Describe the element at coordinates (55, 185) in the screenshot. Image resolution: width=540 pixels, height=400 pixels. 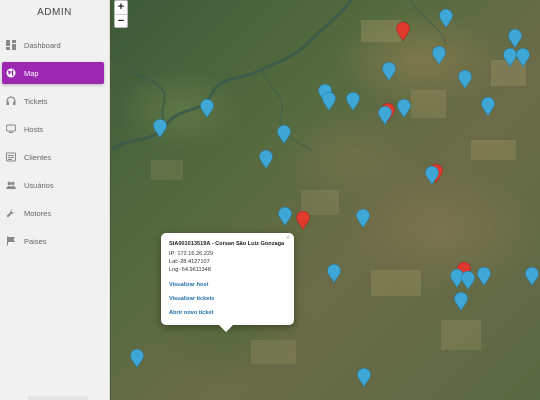
I see `sidebar-item-usuarios: Usuários` at that location.